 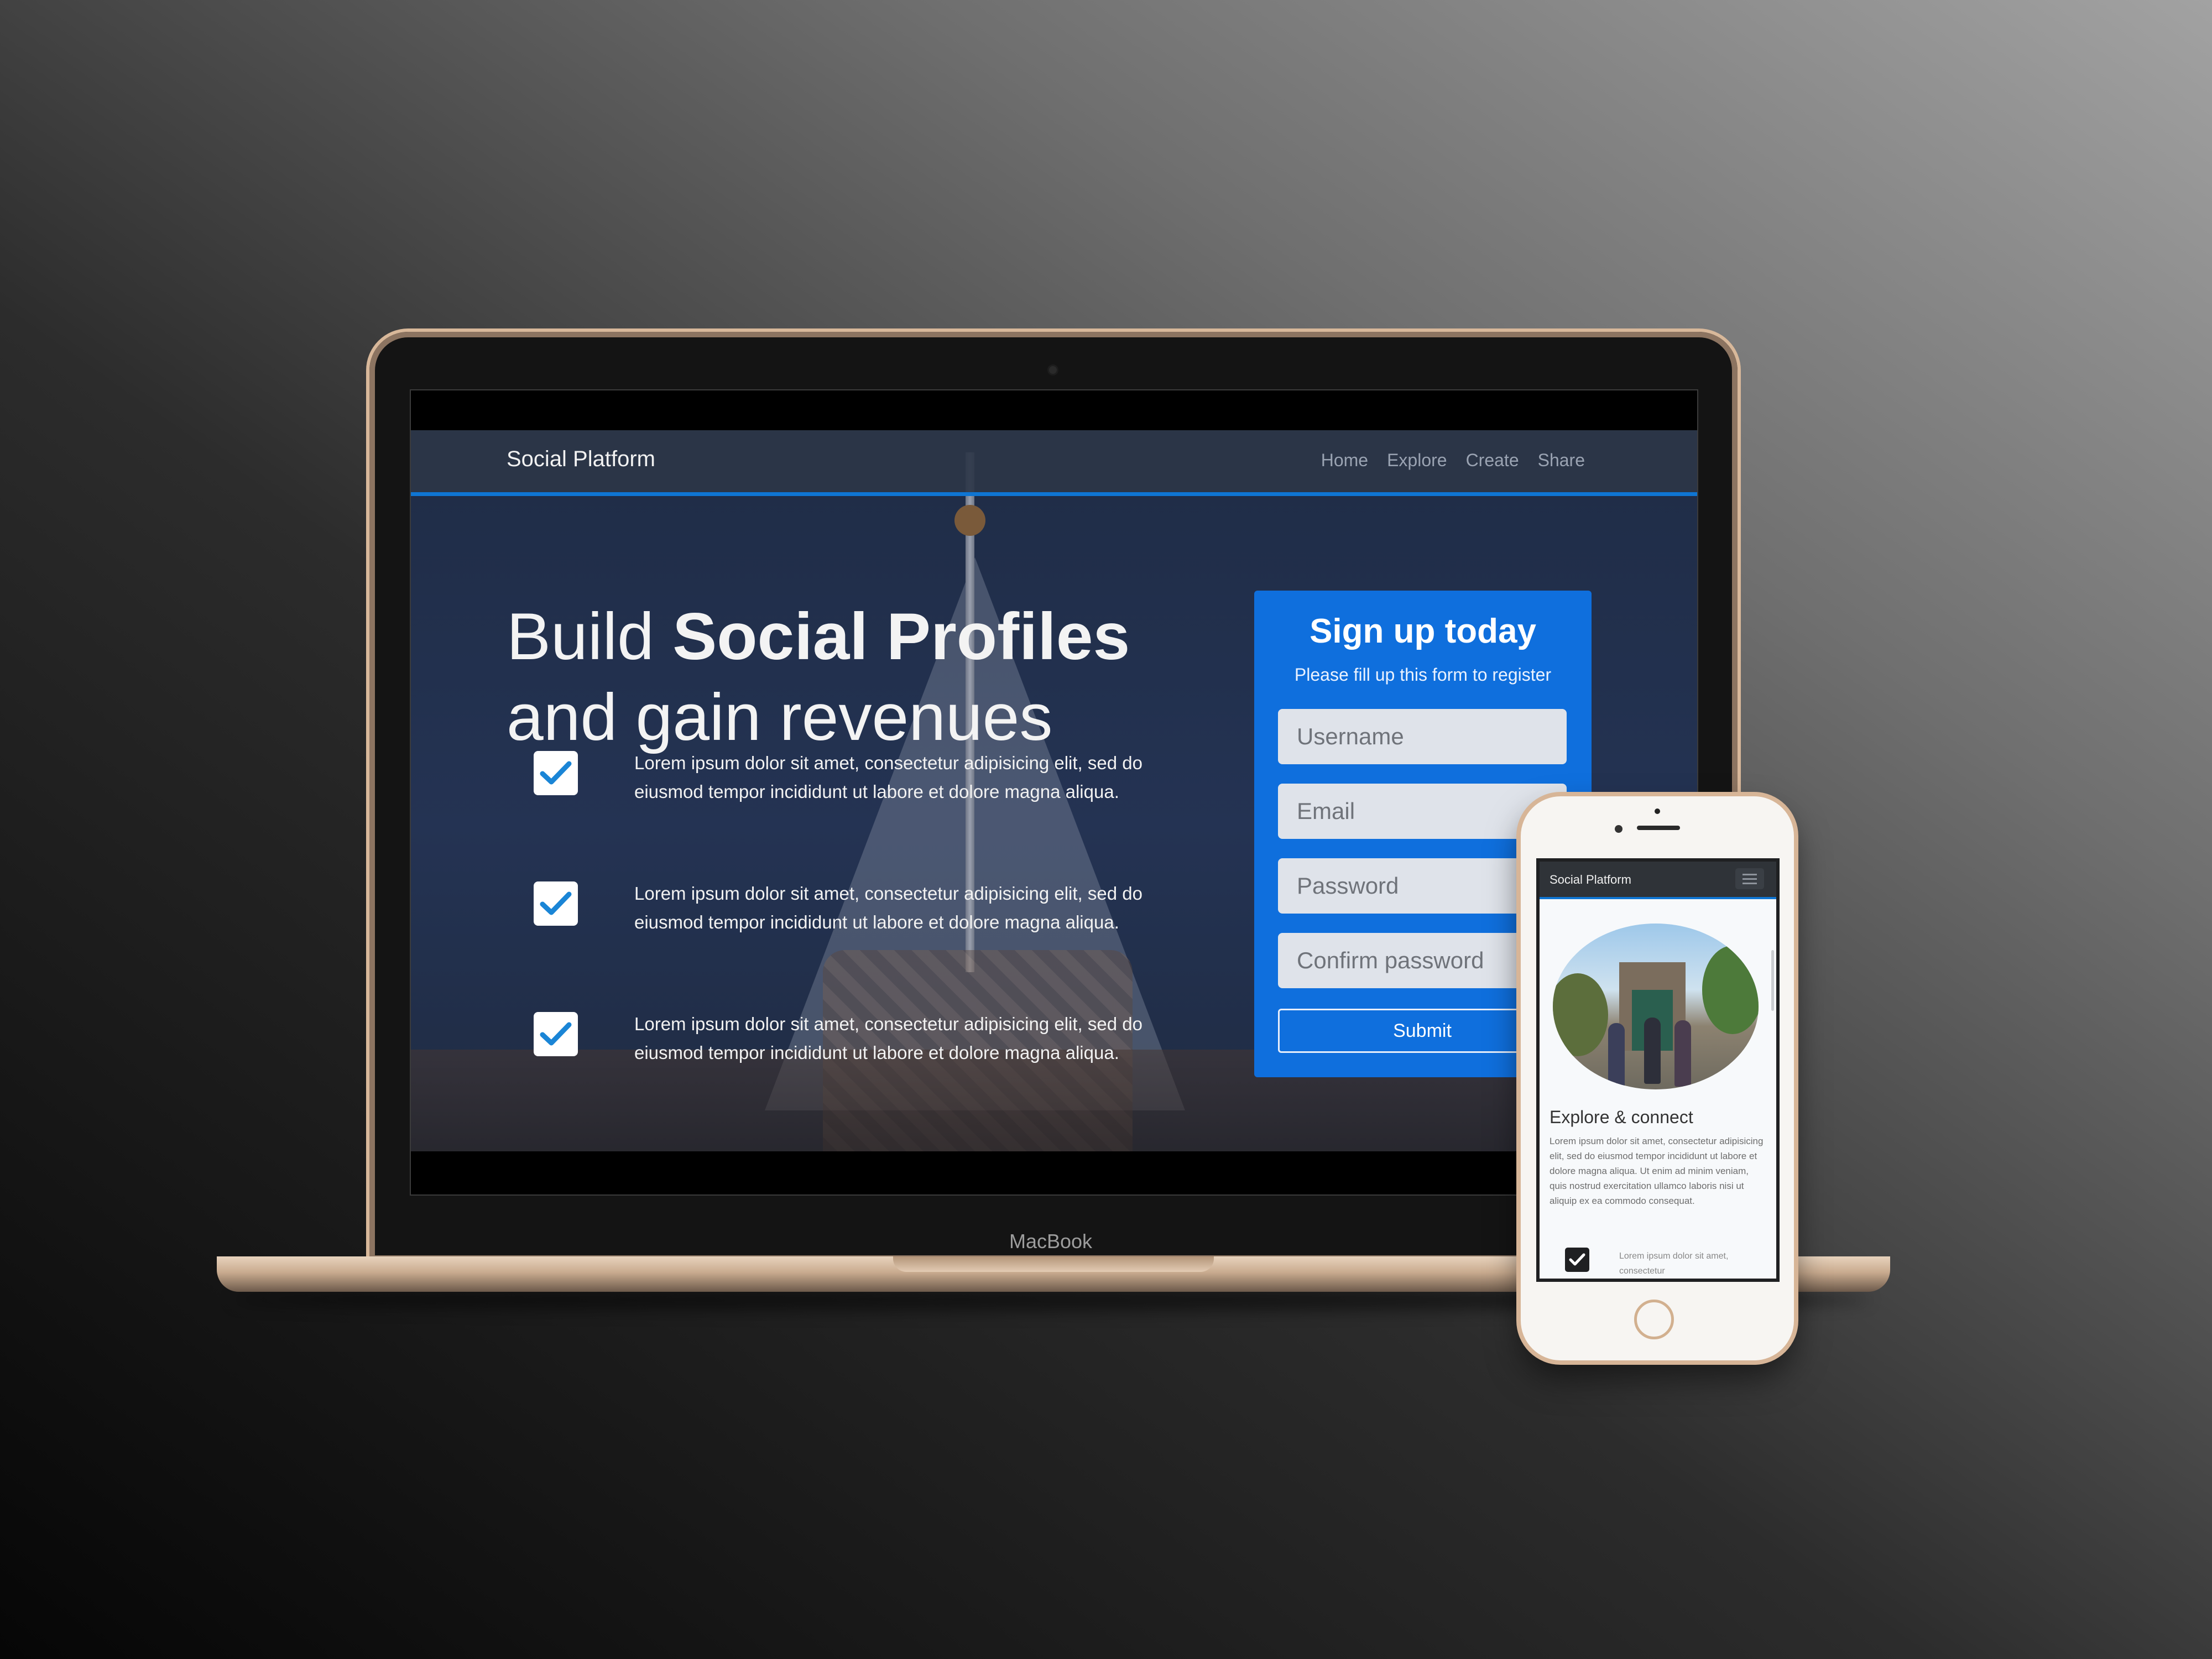 I want to click on hero-title-highlight: Social Profiles, so click(x=901, y=637).